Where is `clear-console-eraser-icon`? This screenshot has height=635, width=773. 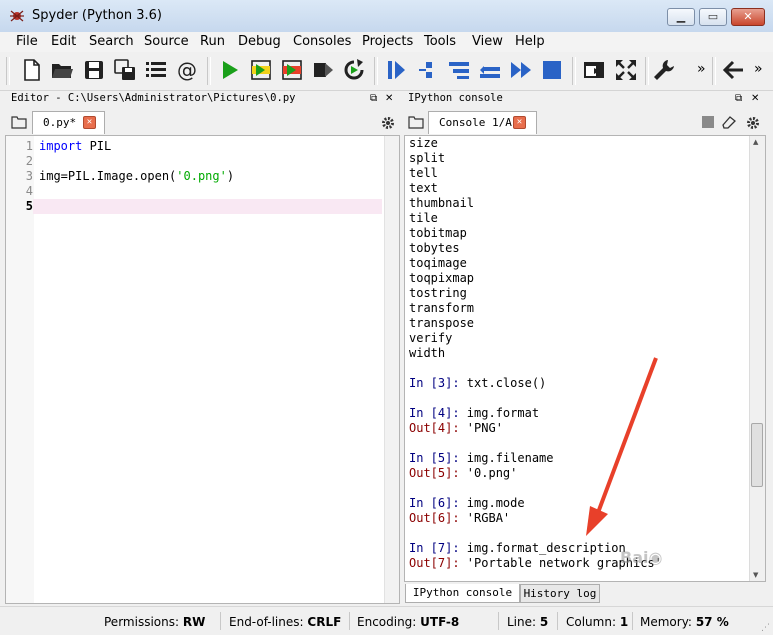 clear-console-eraser-icon is located at coordinates (729, 122).